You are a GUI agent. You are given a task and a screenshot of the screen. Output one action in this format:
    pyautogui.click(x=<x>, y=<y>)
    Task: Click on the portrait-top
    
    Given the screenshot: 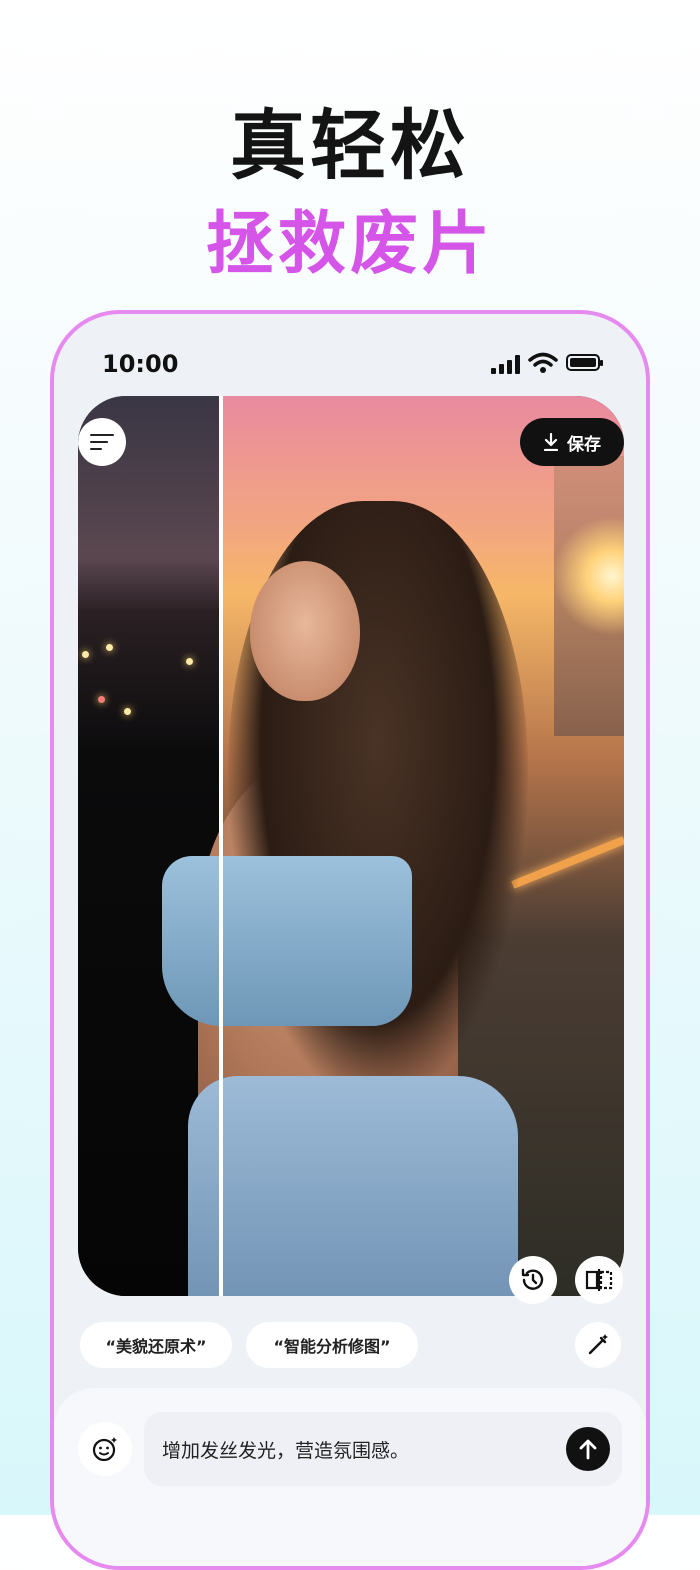 What is the action you would take?
    pyautogui.click(x=287, y=941)
    